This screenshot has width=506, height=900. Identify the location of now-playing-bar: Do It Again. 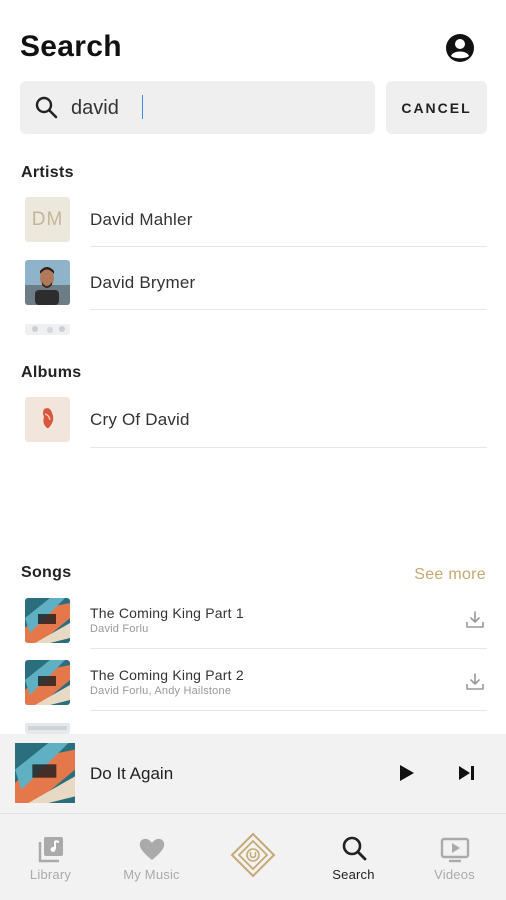
(253, 774).